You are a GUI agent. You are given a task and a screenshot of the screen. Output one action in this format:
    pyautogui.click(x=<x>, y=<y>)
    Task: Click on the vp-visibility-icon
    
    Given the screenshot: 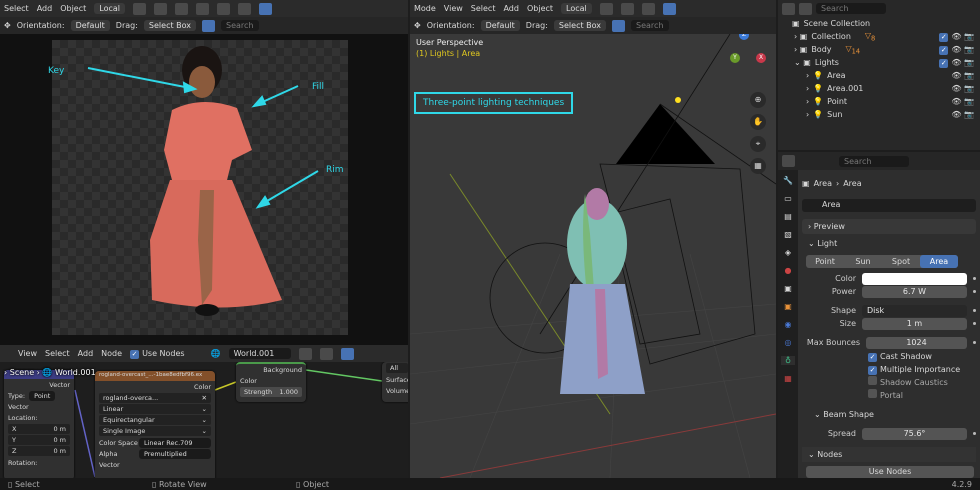 What is the action you would take?
    pyautogui.click(x=648, y=8)
    